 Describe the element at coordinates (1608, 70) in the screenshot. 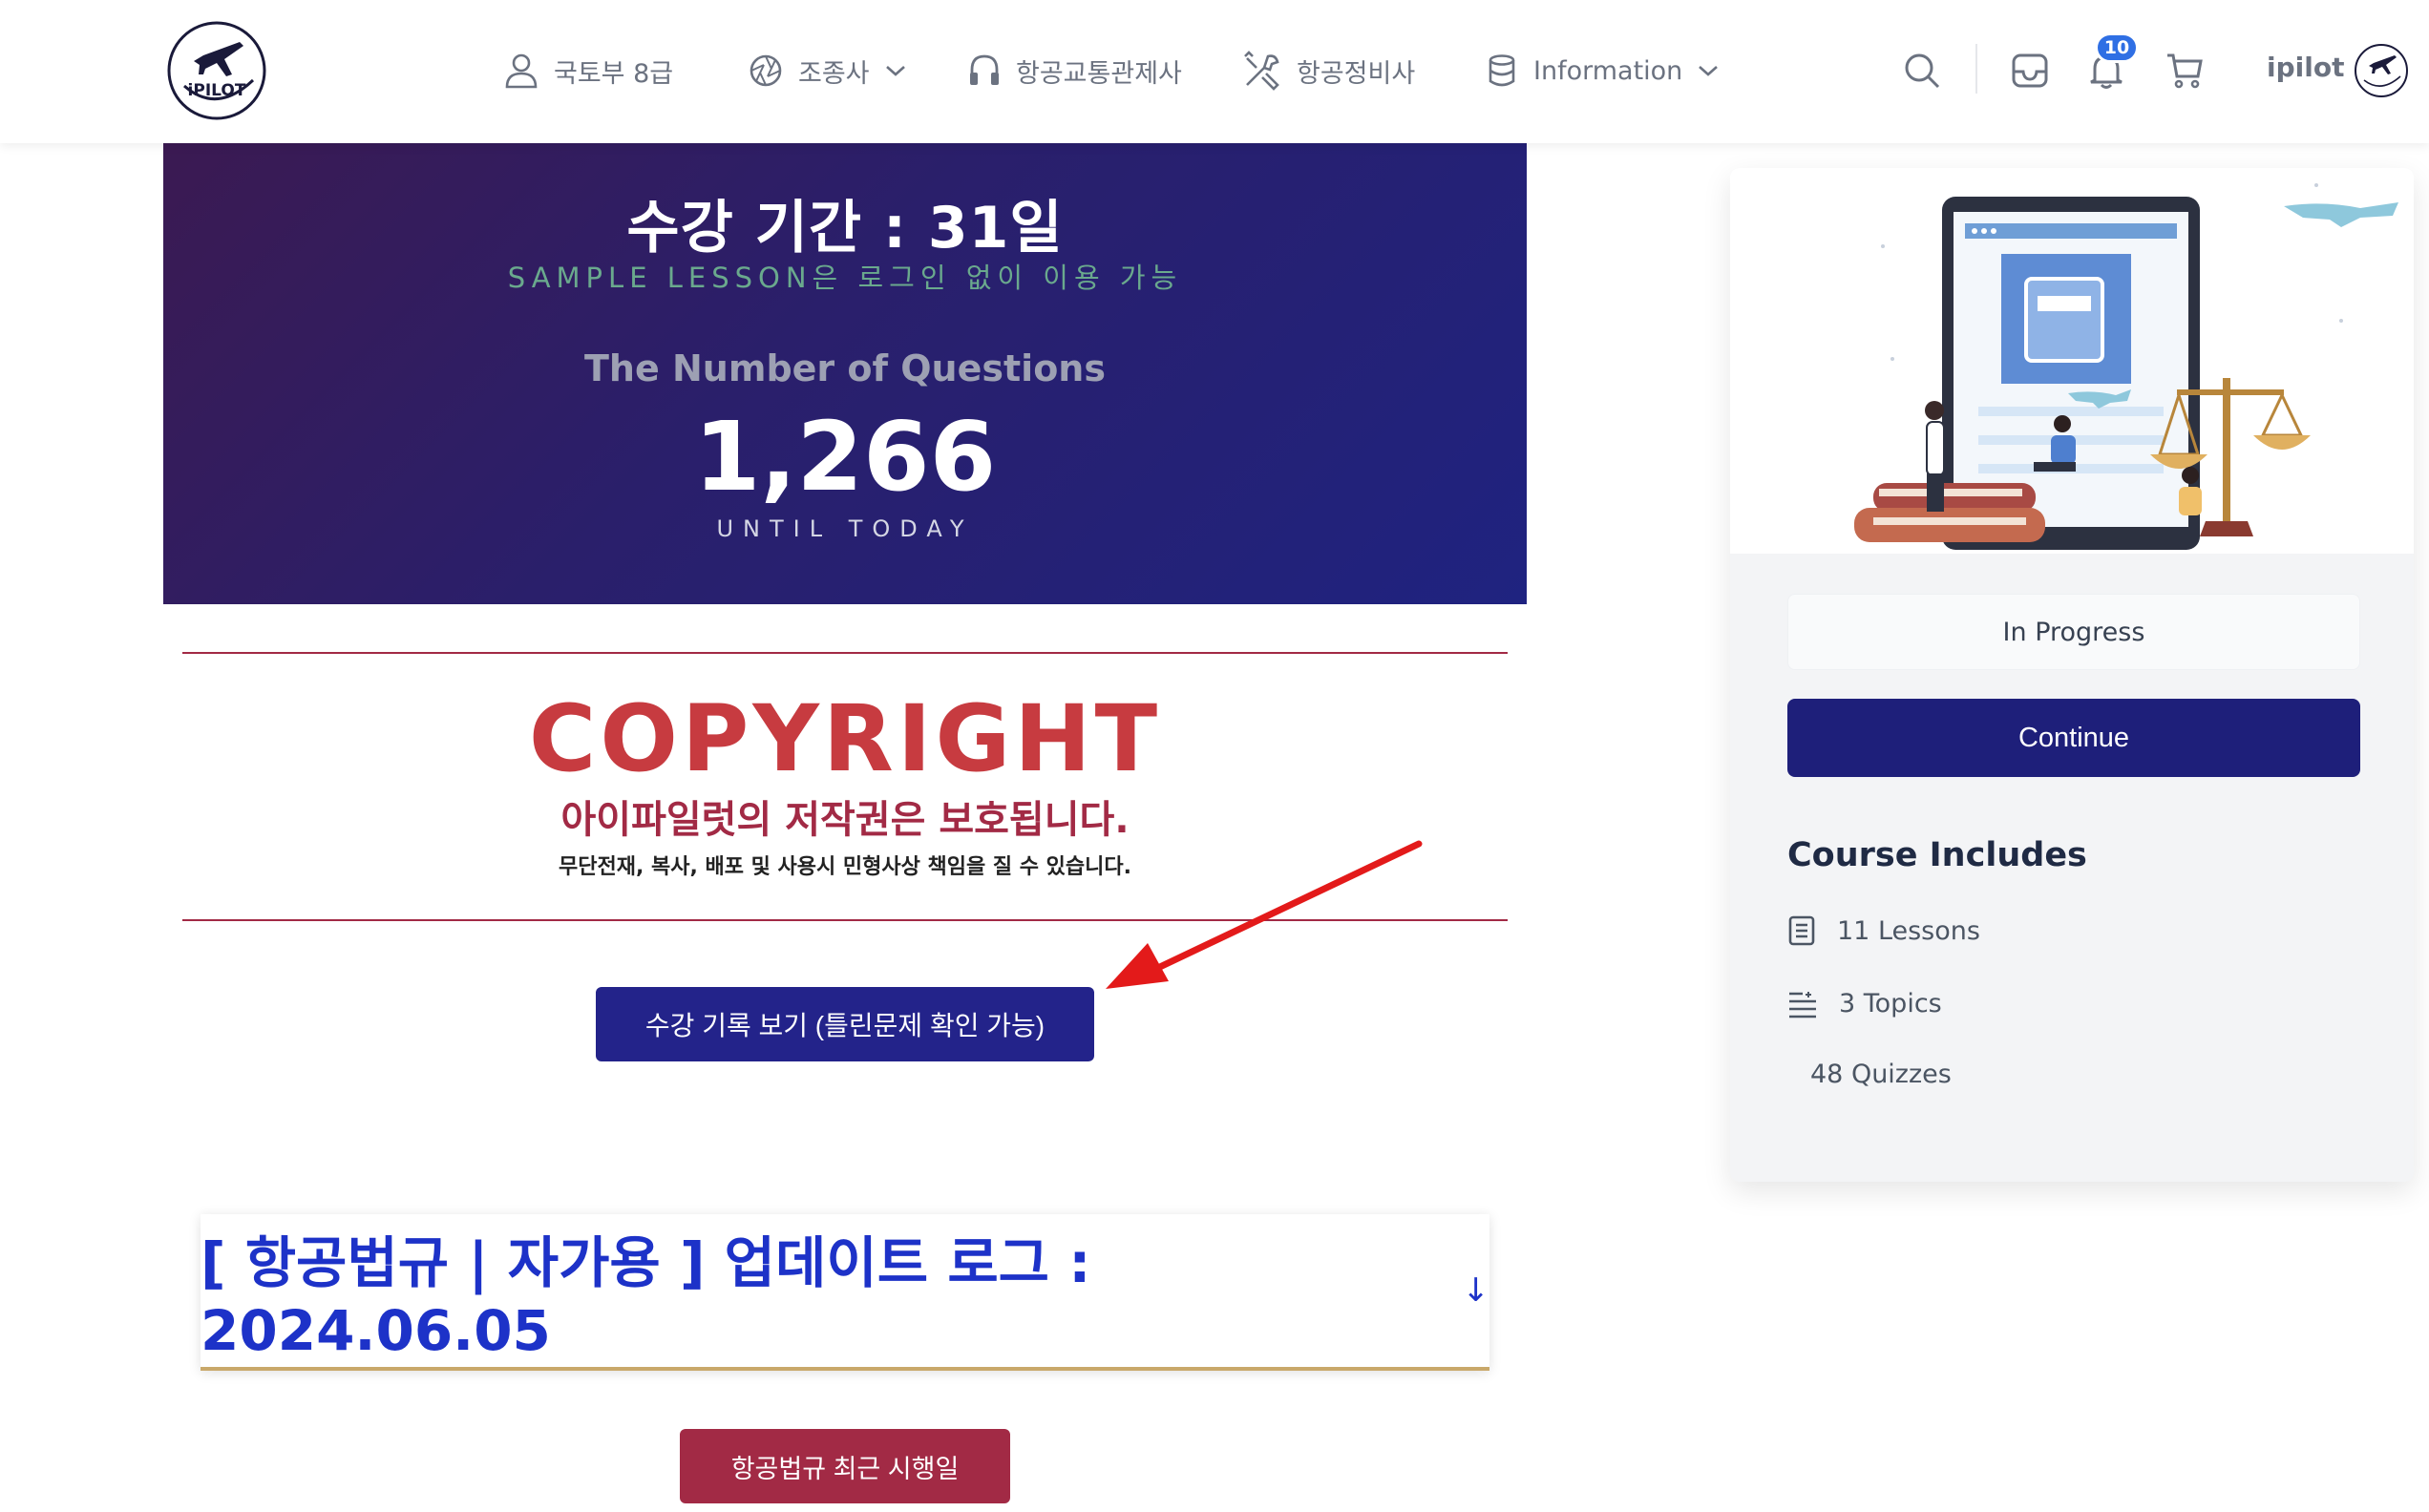

I see `nav-label: Information` at that location.